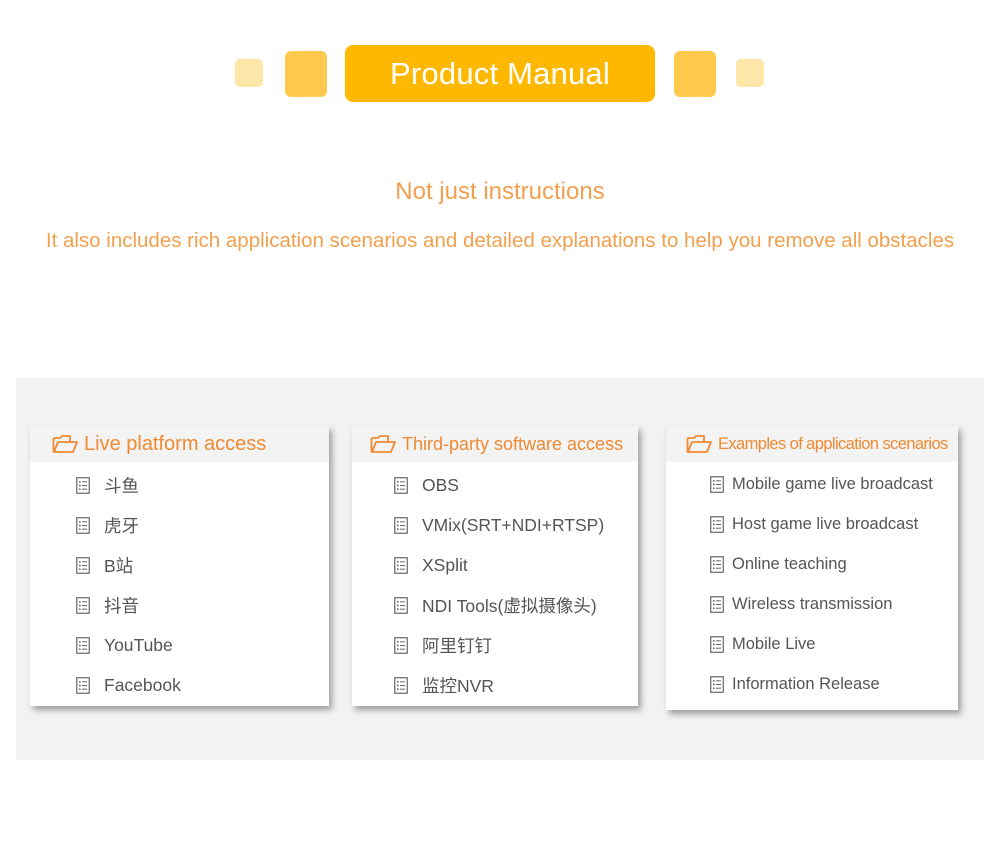 The height and width of the screenshot is (856, 1000). I want to click on list-item: 阿里钉钉, so click(495, 645).